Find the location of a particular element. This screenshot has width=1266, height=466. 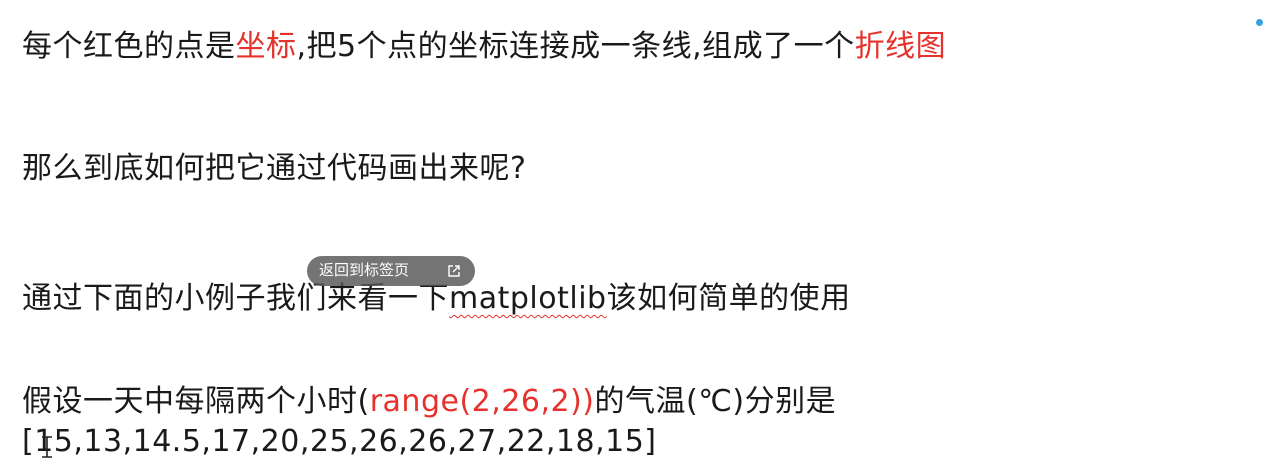

temperature-list: [15,13,14.5,17,20,25,26,26,27,22,18,15] is located at coordinates (339, 441).